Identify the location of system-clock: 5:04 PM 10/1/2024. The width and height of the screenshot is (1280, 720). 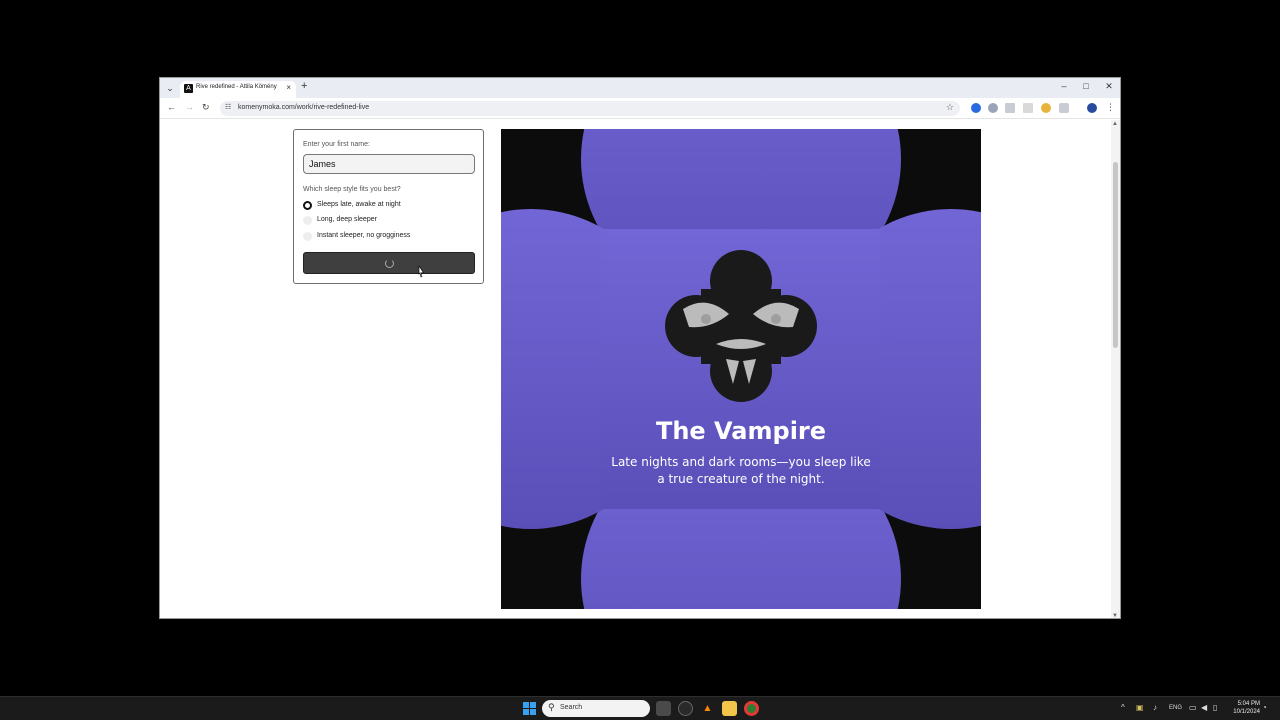
(1244, 708).